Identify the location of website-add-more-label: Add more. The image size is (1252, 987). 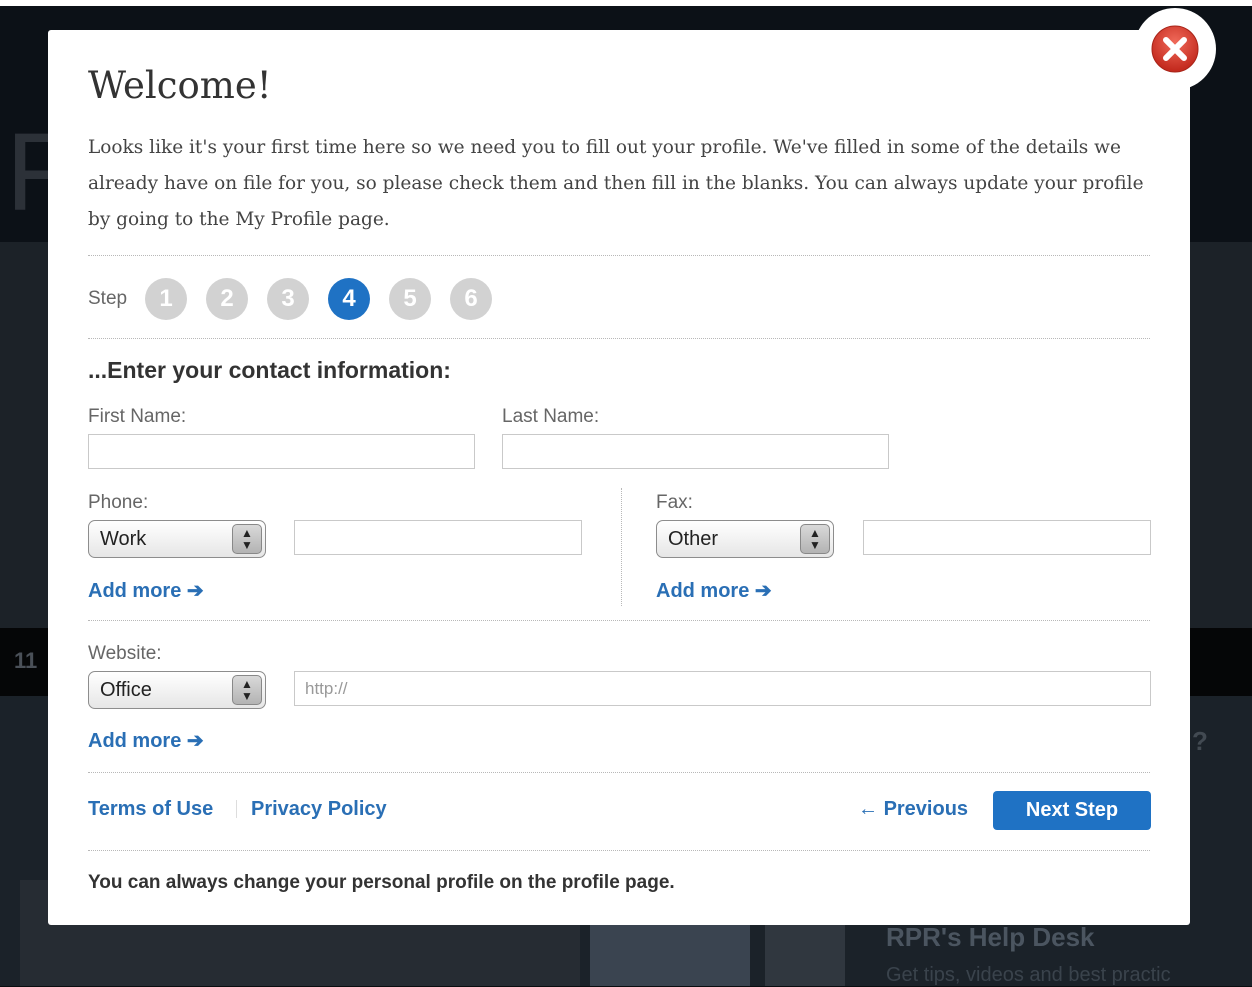
(135, 741).